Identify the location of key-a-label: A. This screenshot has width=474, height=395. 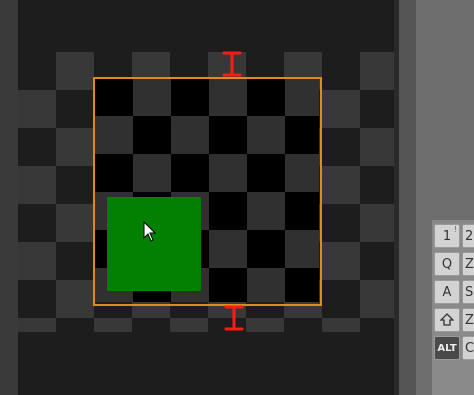
(447, 292).